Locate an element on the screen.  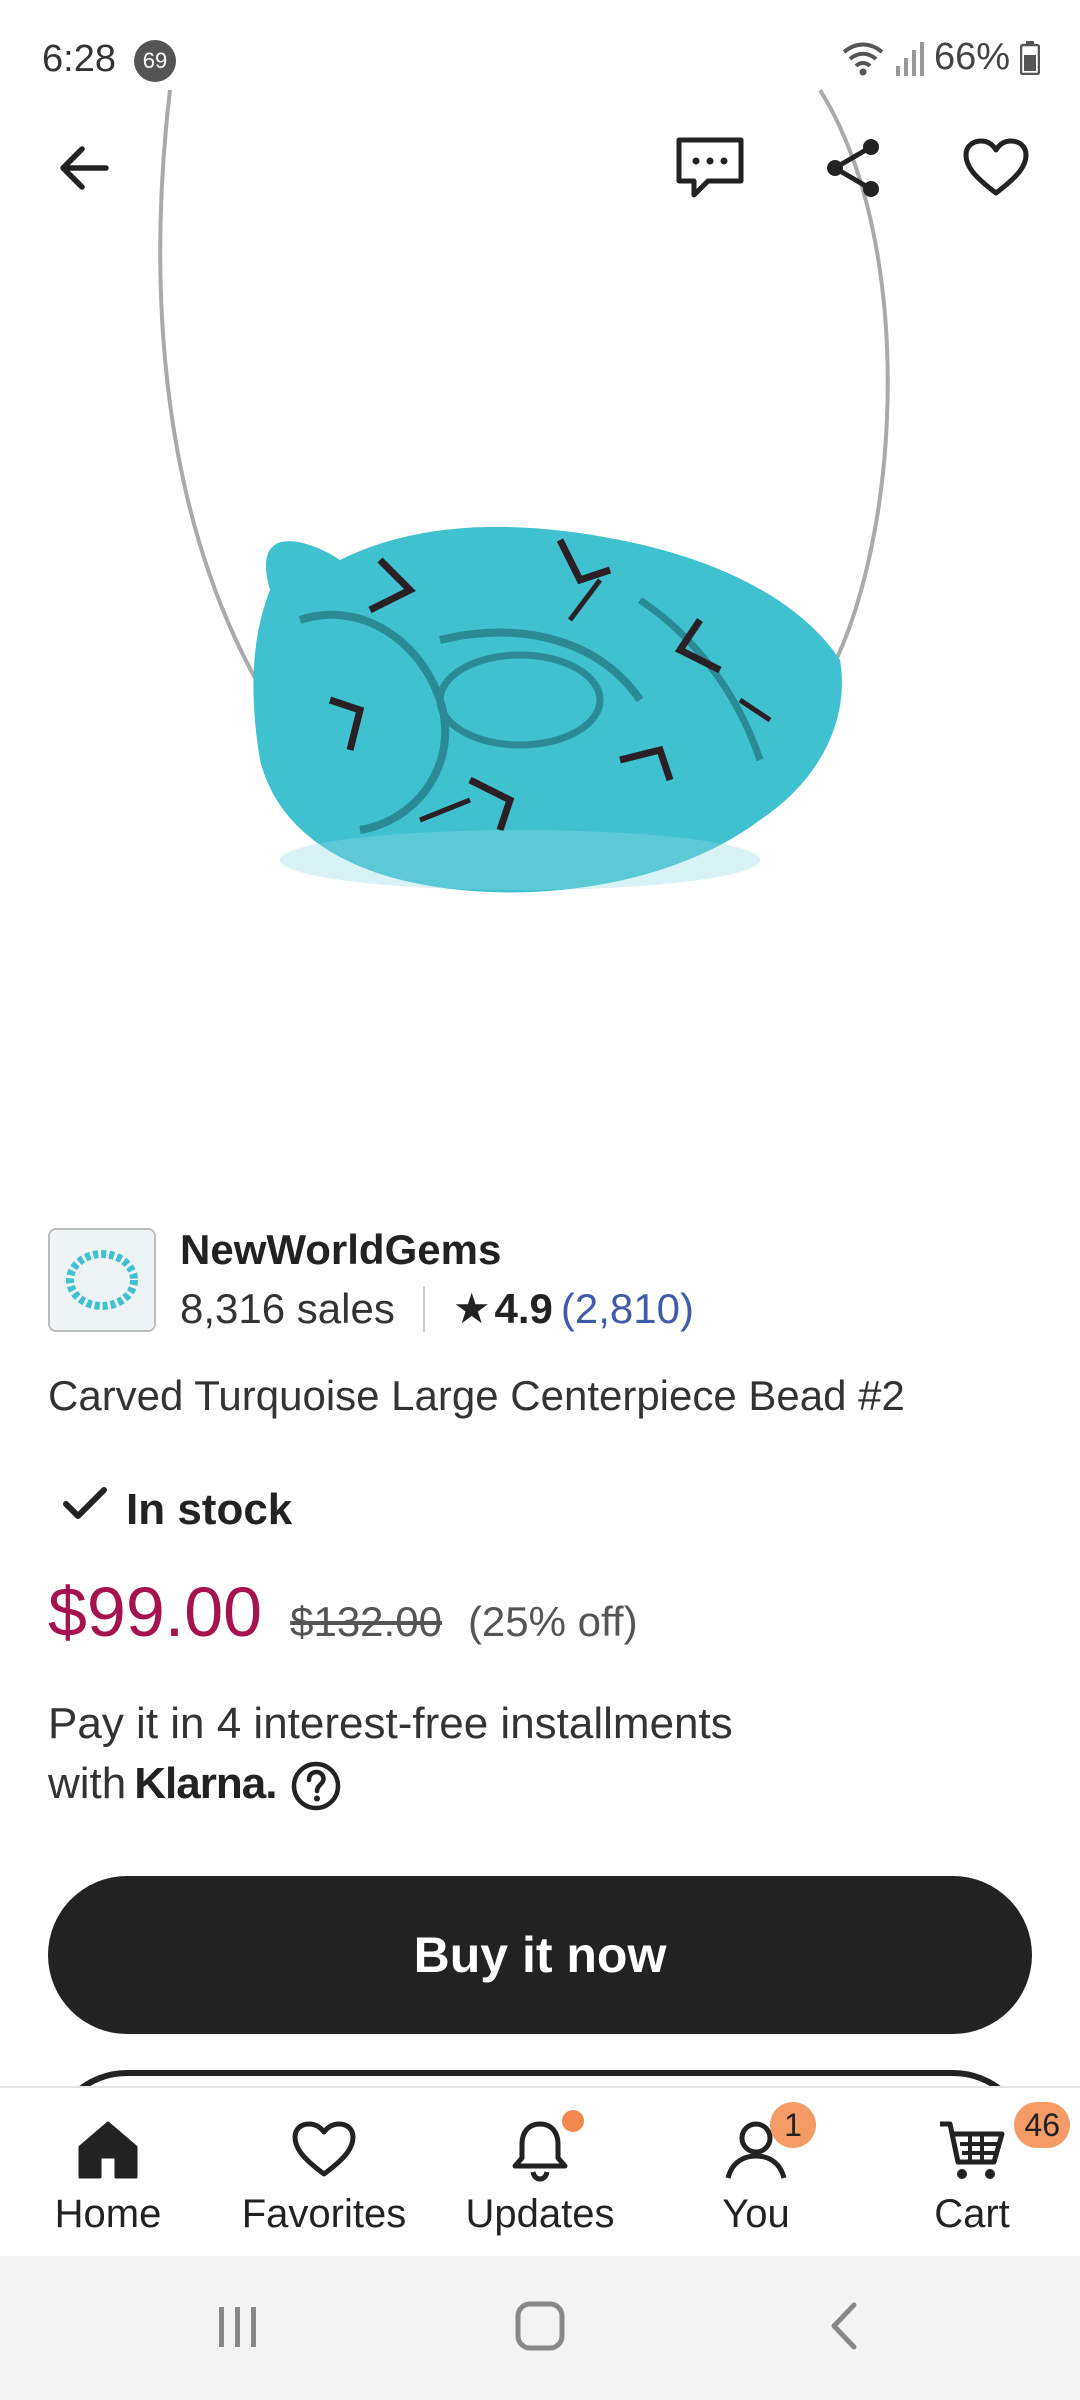
nav-updates-label: Updates is located at coordinates (540, 2214).